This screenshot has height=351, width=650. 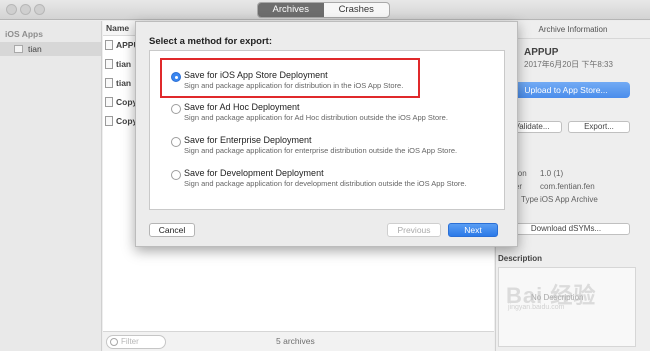 What do you see at coordinates (25, 9) in the screenshot?
I see `minimize-window-button` at bounding box center [25, 9].